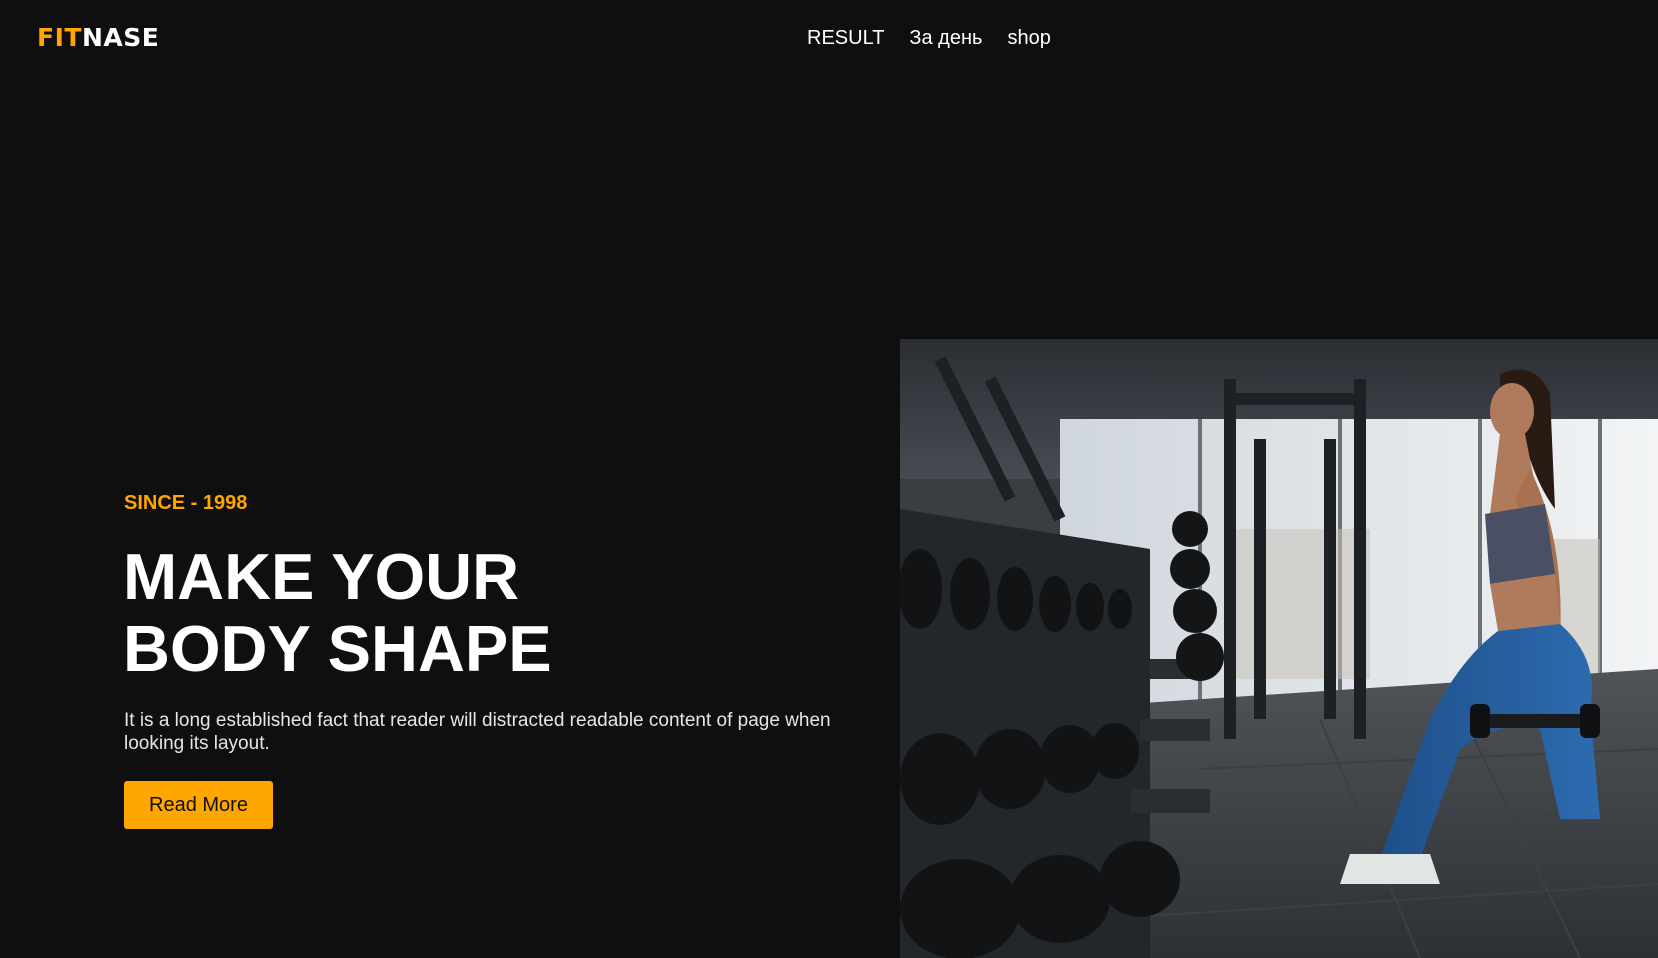 Image resolution: width=1658 pixels, height=958 pixels. Describe the element at coordinates (59, 37) in the screenshot. I see `logo-fit: FIT` at that location.